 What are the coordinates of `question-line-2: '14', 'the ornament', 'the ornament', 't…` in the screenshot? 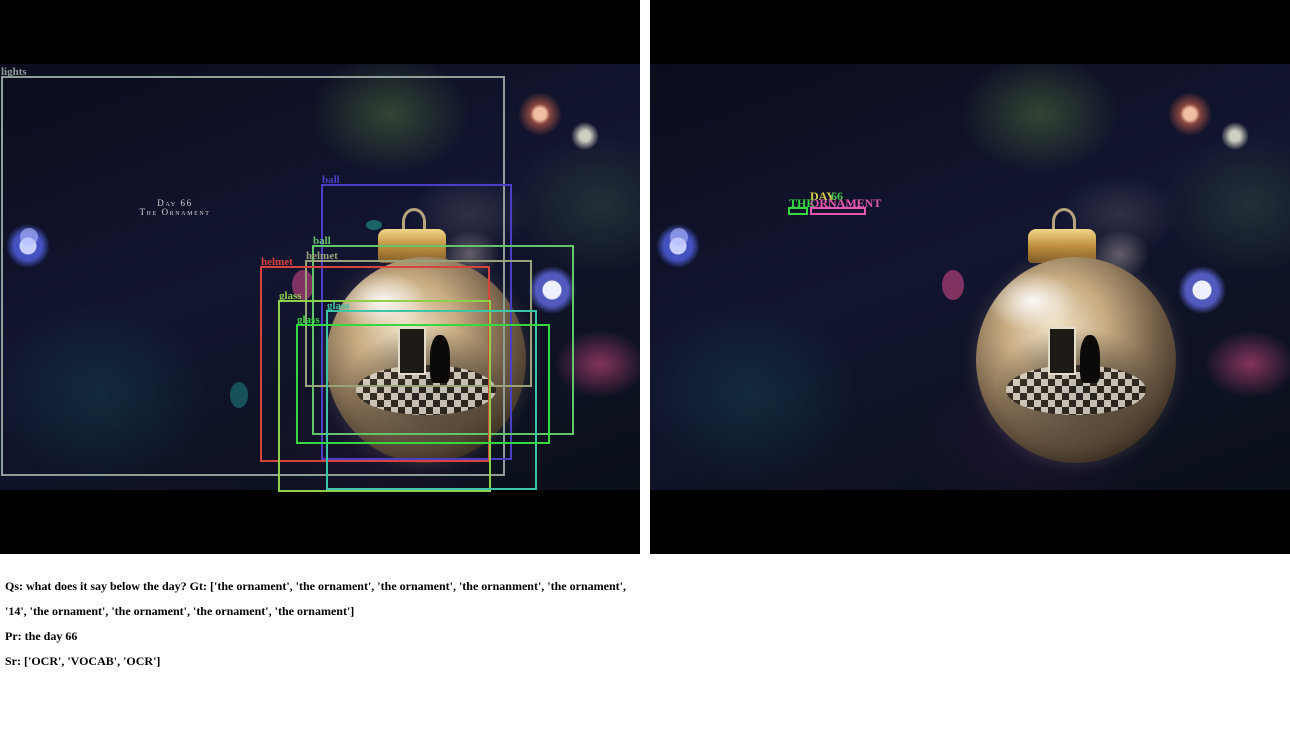 It's located at (180, 611).